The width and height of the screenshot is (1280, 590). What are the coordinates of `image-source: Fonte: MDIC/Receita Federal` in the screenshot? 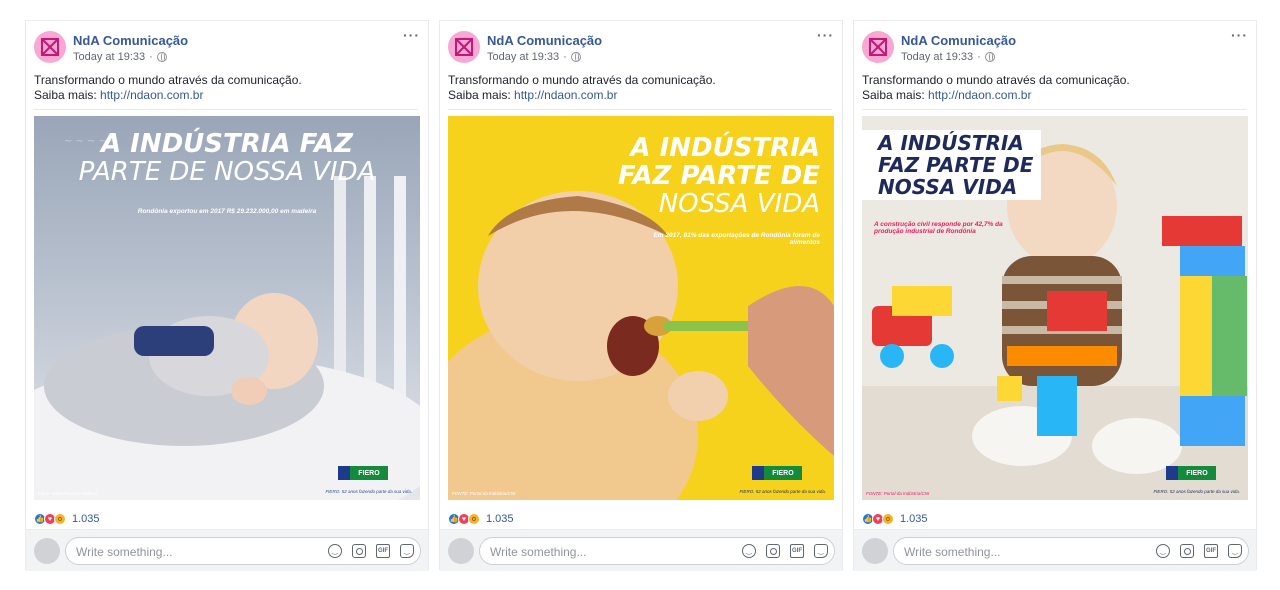 It's located at (67, 493).